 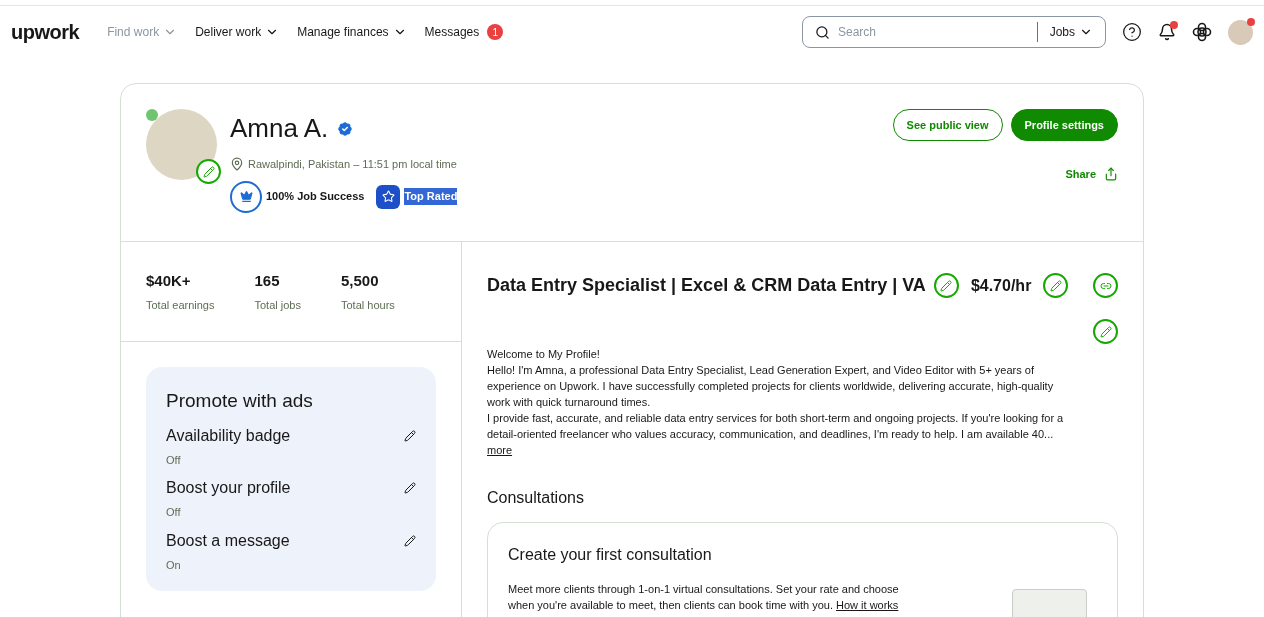 I want to click on notifications-icon, so click(x=1167, y=32).